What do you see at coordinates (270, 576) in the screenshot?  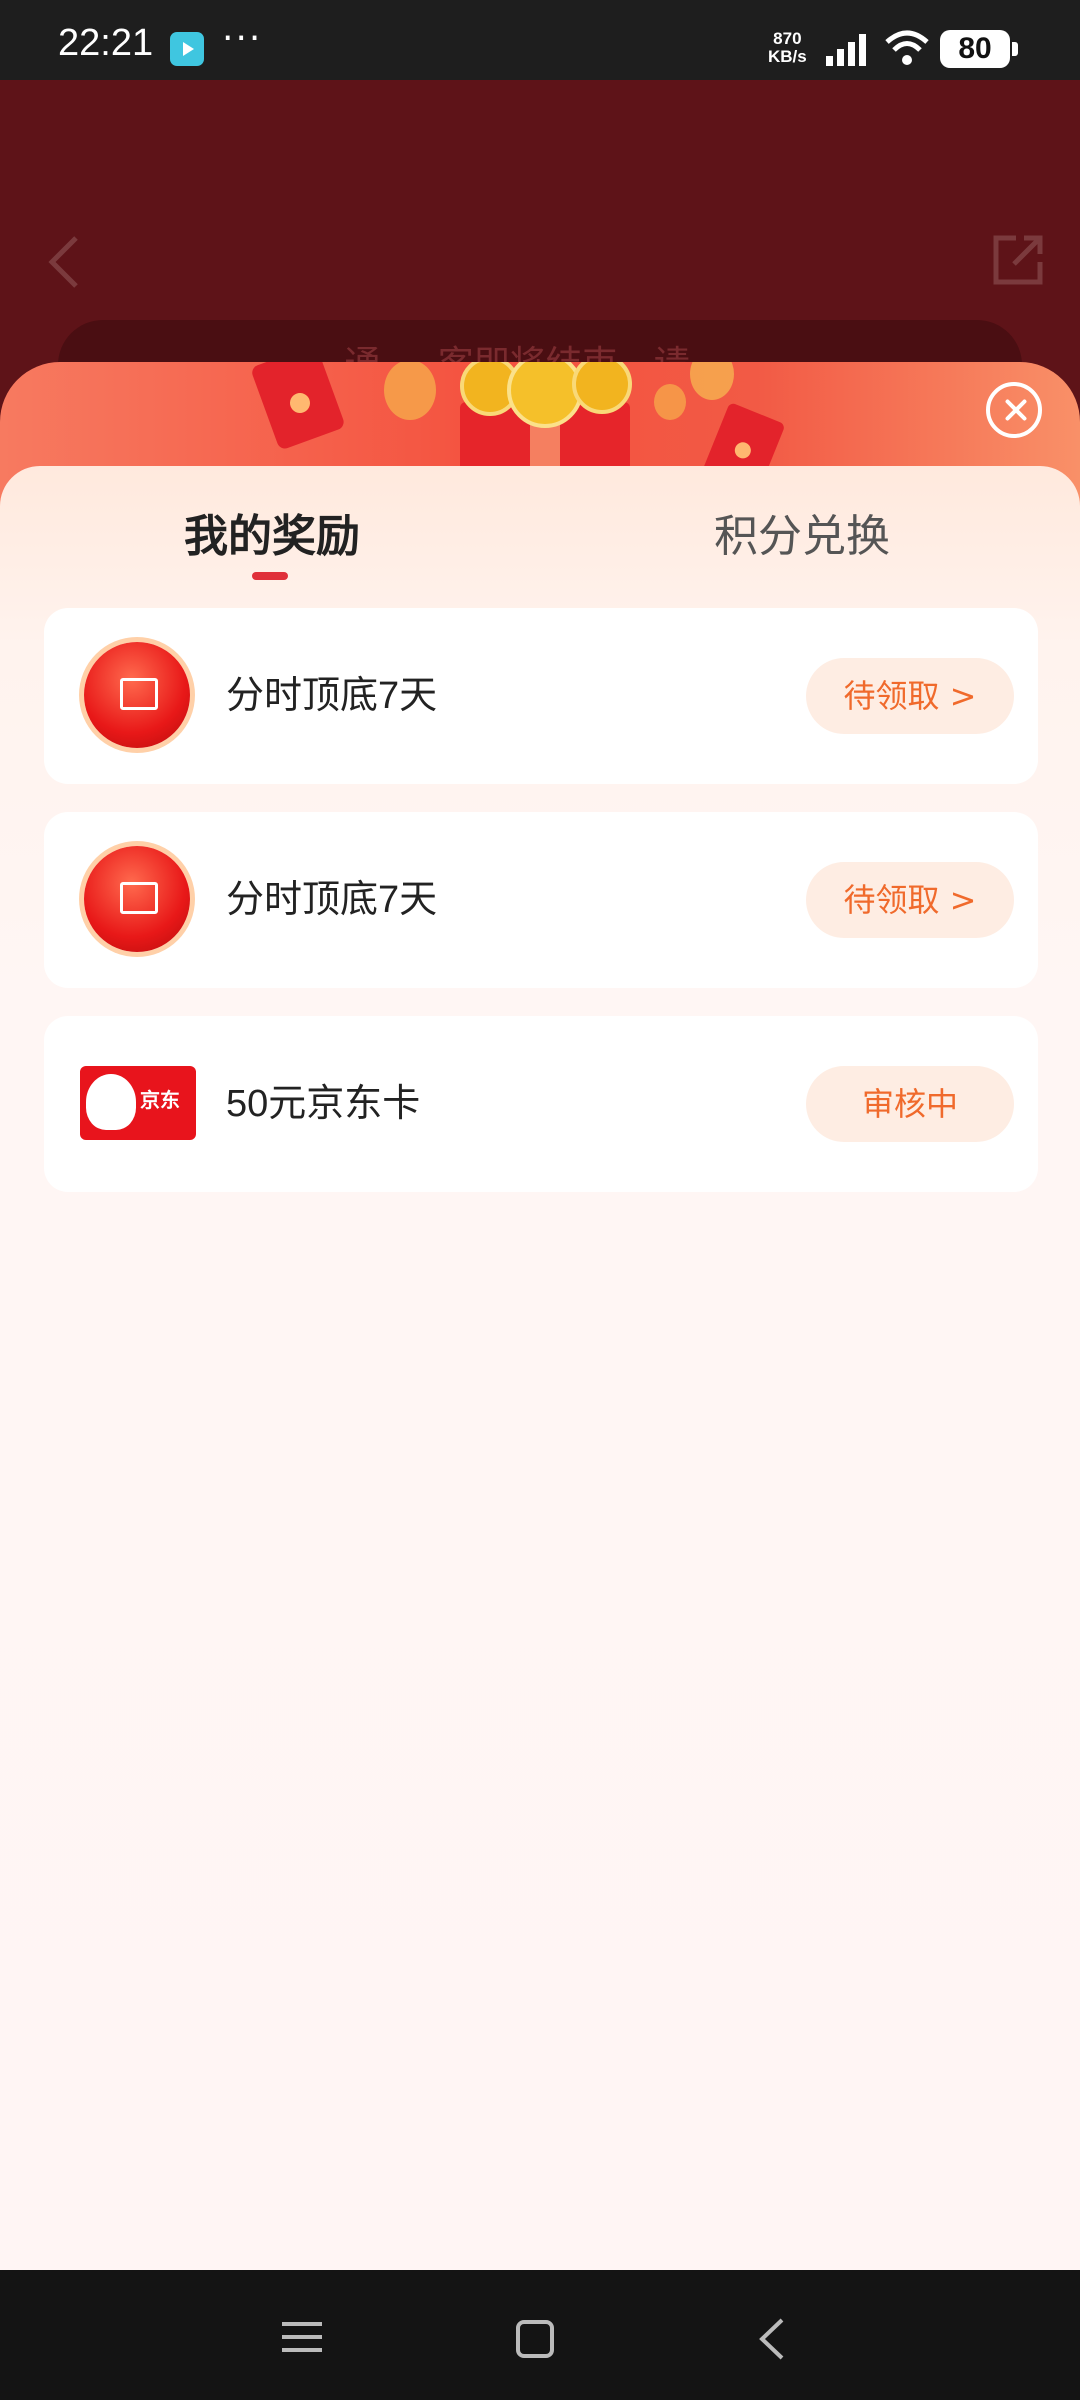 I see `active-tab-indicator` at bounding box center [270, 576].